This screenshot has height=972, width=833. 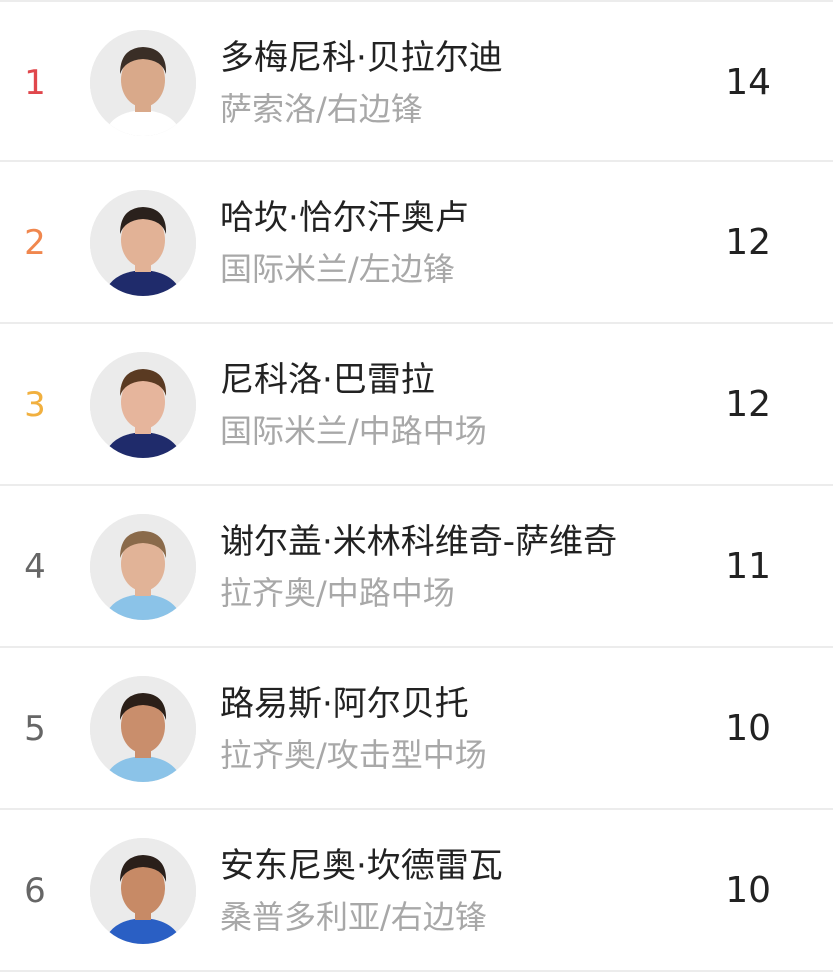 What do you see at coordinates (337, 269) in the screenshot?
I see `player-team-position: 国际米兰/左边锋` at bounding box center [337, 269].